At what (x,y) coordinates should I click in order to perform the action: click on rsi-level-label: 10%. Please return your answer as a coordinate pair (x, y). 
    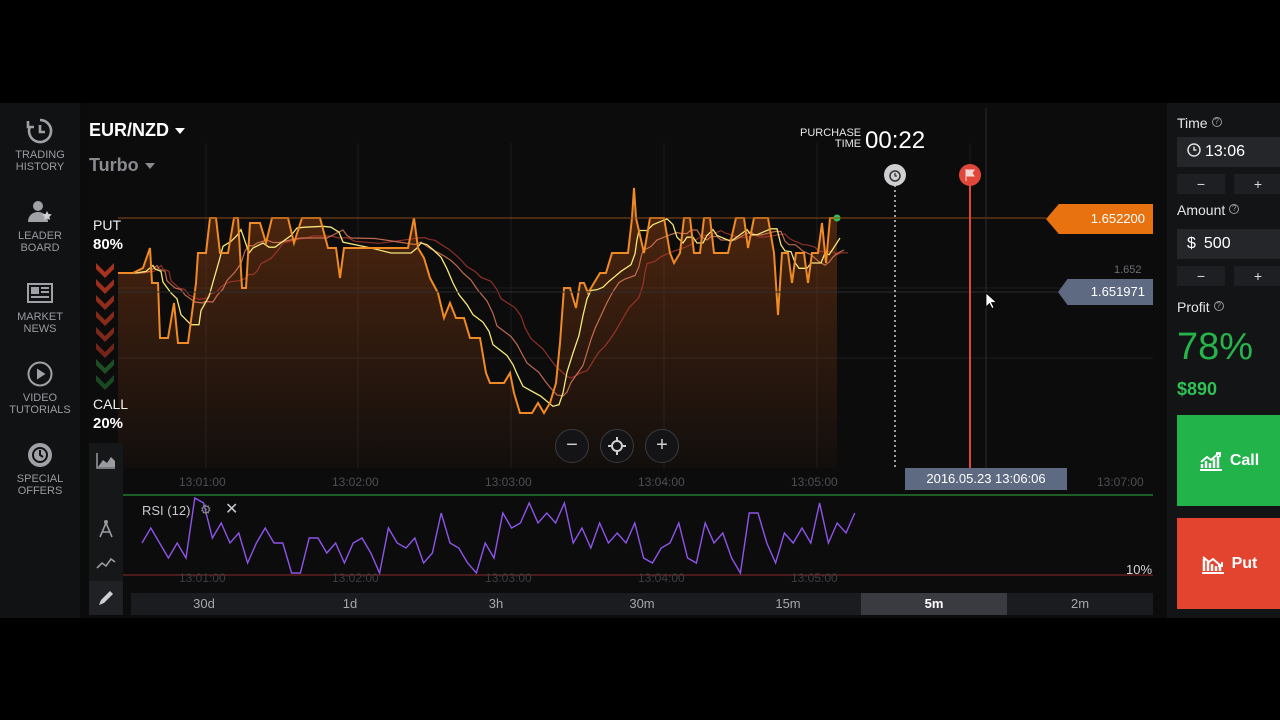
    Looking at the image, I should click on (1139, 569).